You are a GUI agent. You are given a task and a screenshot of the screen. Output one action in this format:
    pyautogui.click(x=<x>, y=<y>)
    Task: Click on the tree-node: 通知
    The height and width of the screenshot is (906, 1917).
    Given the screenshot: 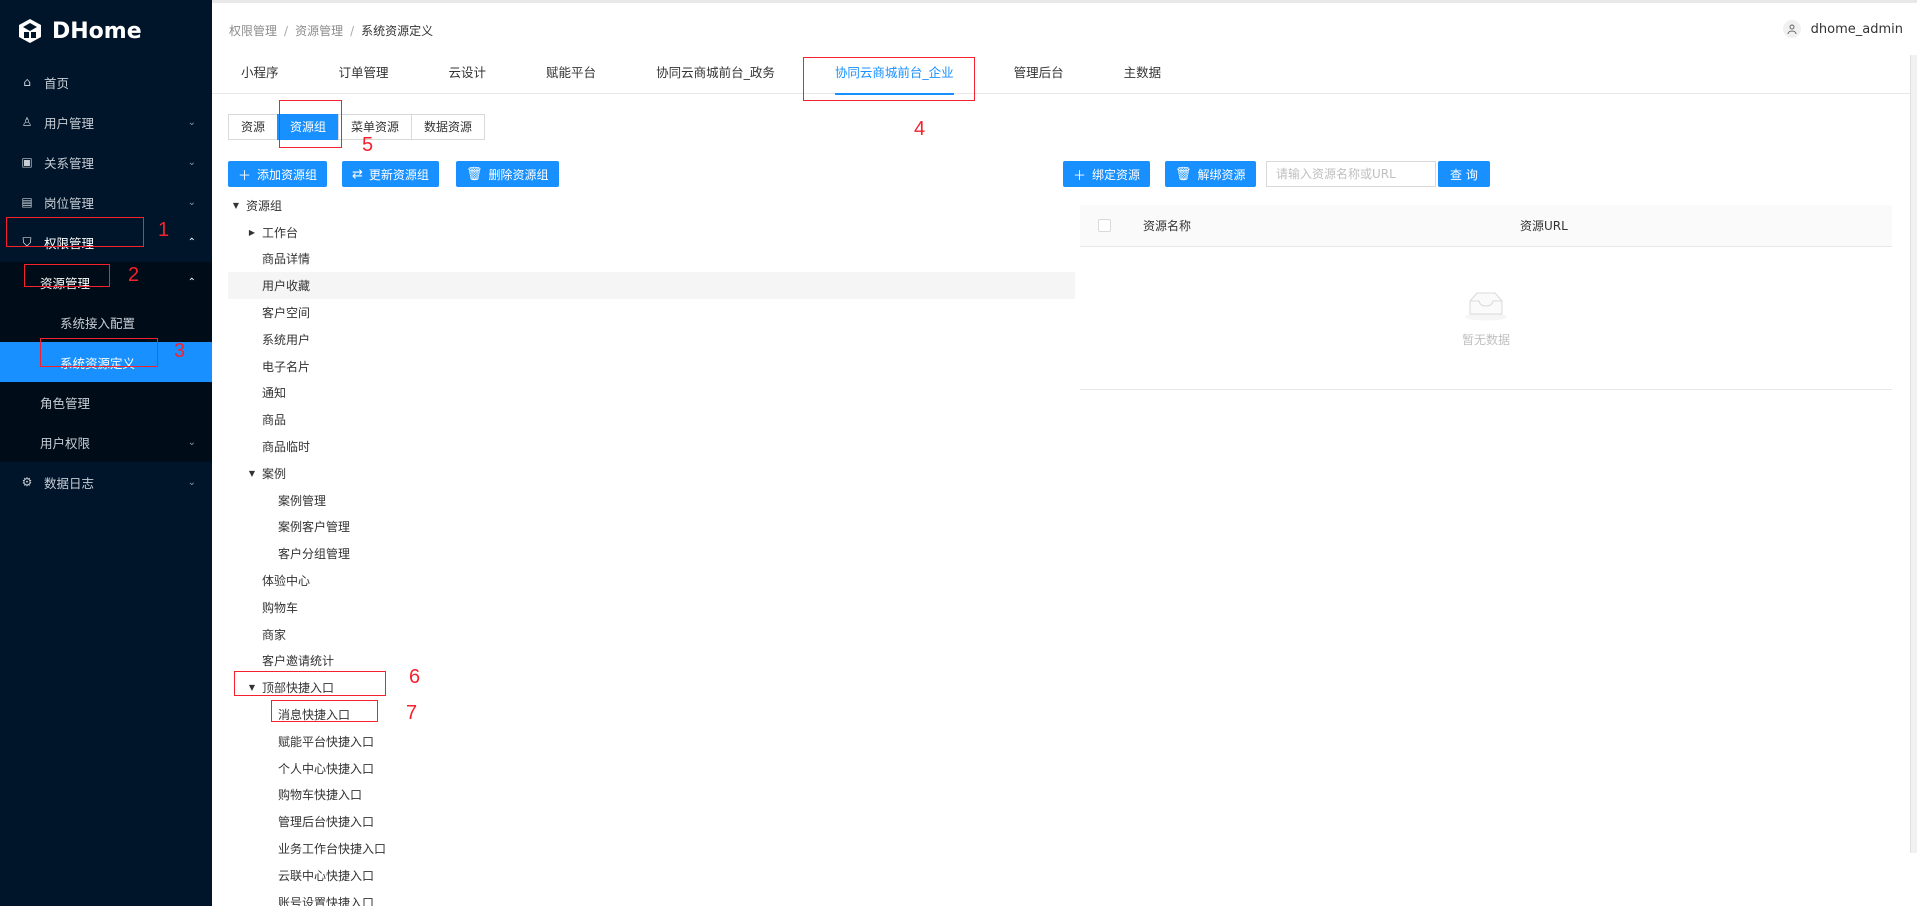 What is the action you would take?
    pyautogui.click(x=651, y=393)
    